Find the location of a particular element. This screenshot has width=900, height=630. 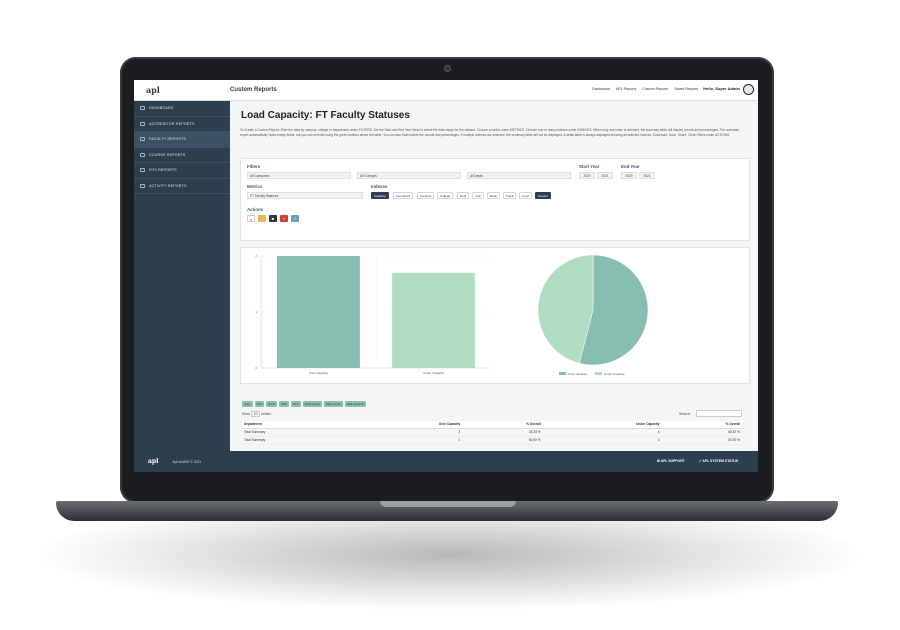

search-input is located at coordinates (719, 413).